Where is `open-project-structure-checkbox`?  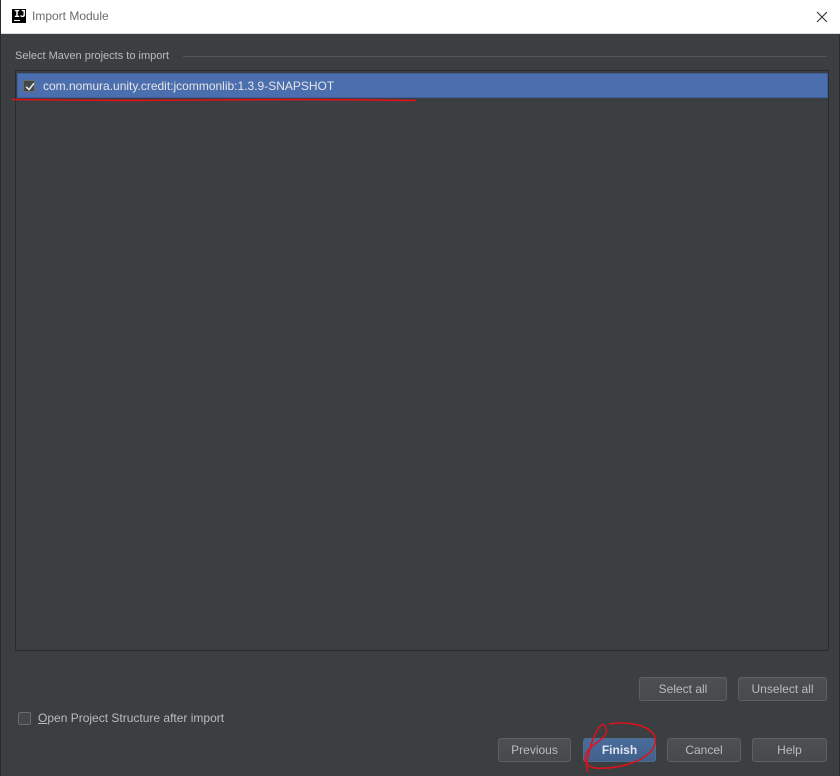
open-project-structure-checkbox is located at coordinates (24, 718).